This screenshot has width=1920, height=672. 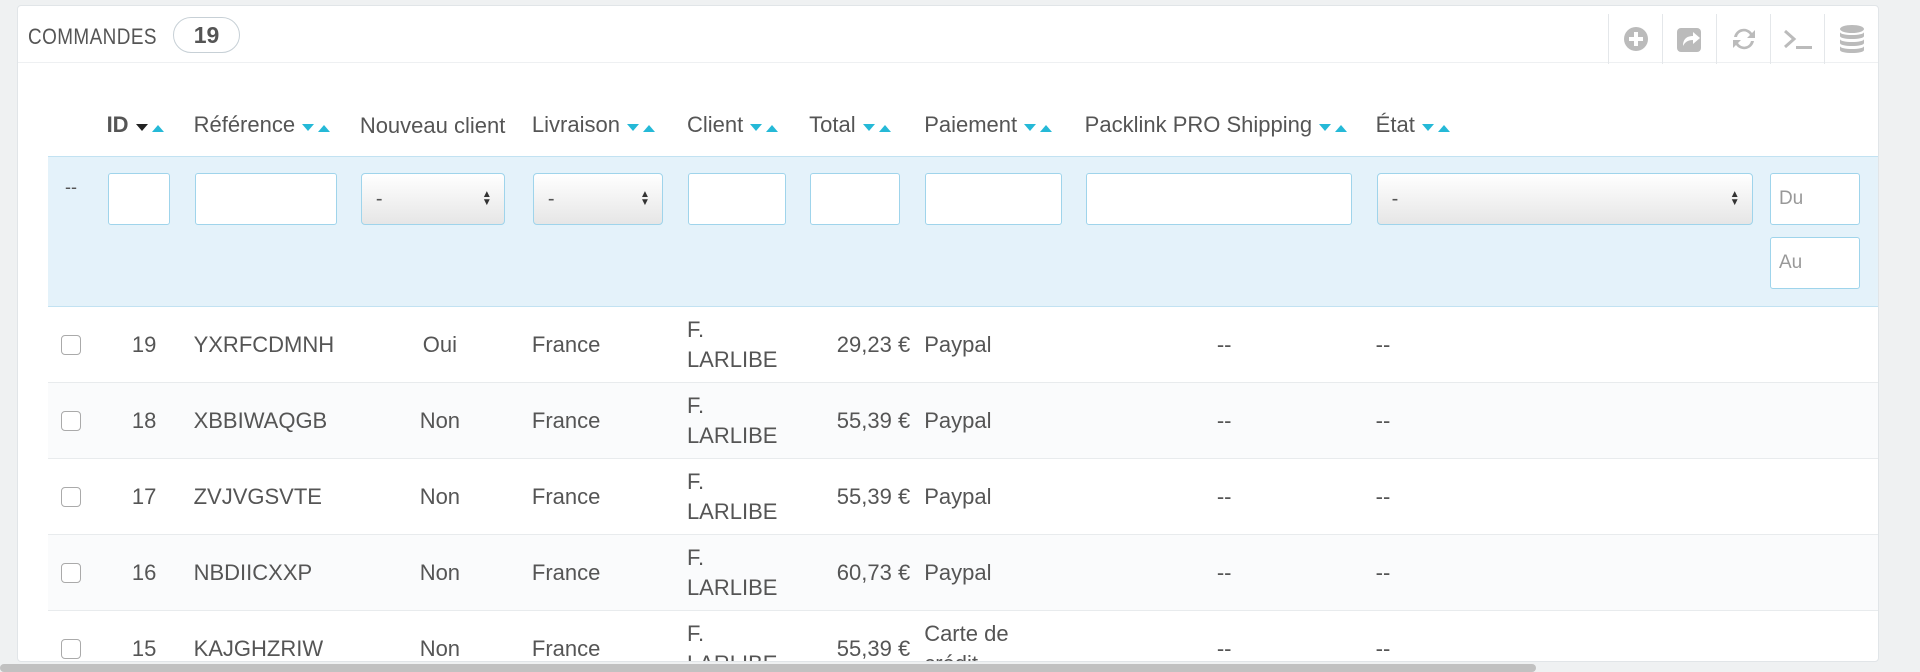 I want to click on column-state: État, so click(x=1566, y=126).